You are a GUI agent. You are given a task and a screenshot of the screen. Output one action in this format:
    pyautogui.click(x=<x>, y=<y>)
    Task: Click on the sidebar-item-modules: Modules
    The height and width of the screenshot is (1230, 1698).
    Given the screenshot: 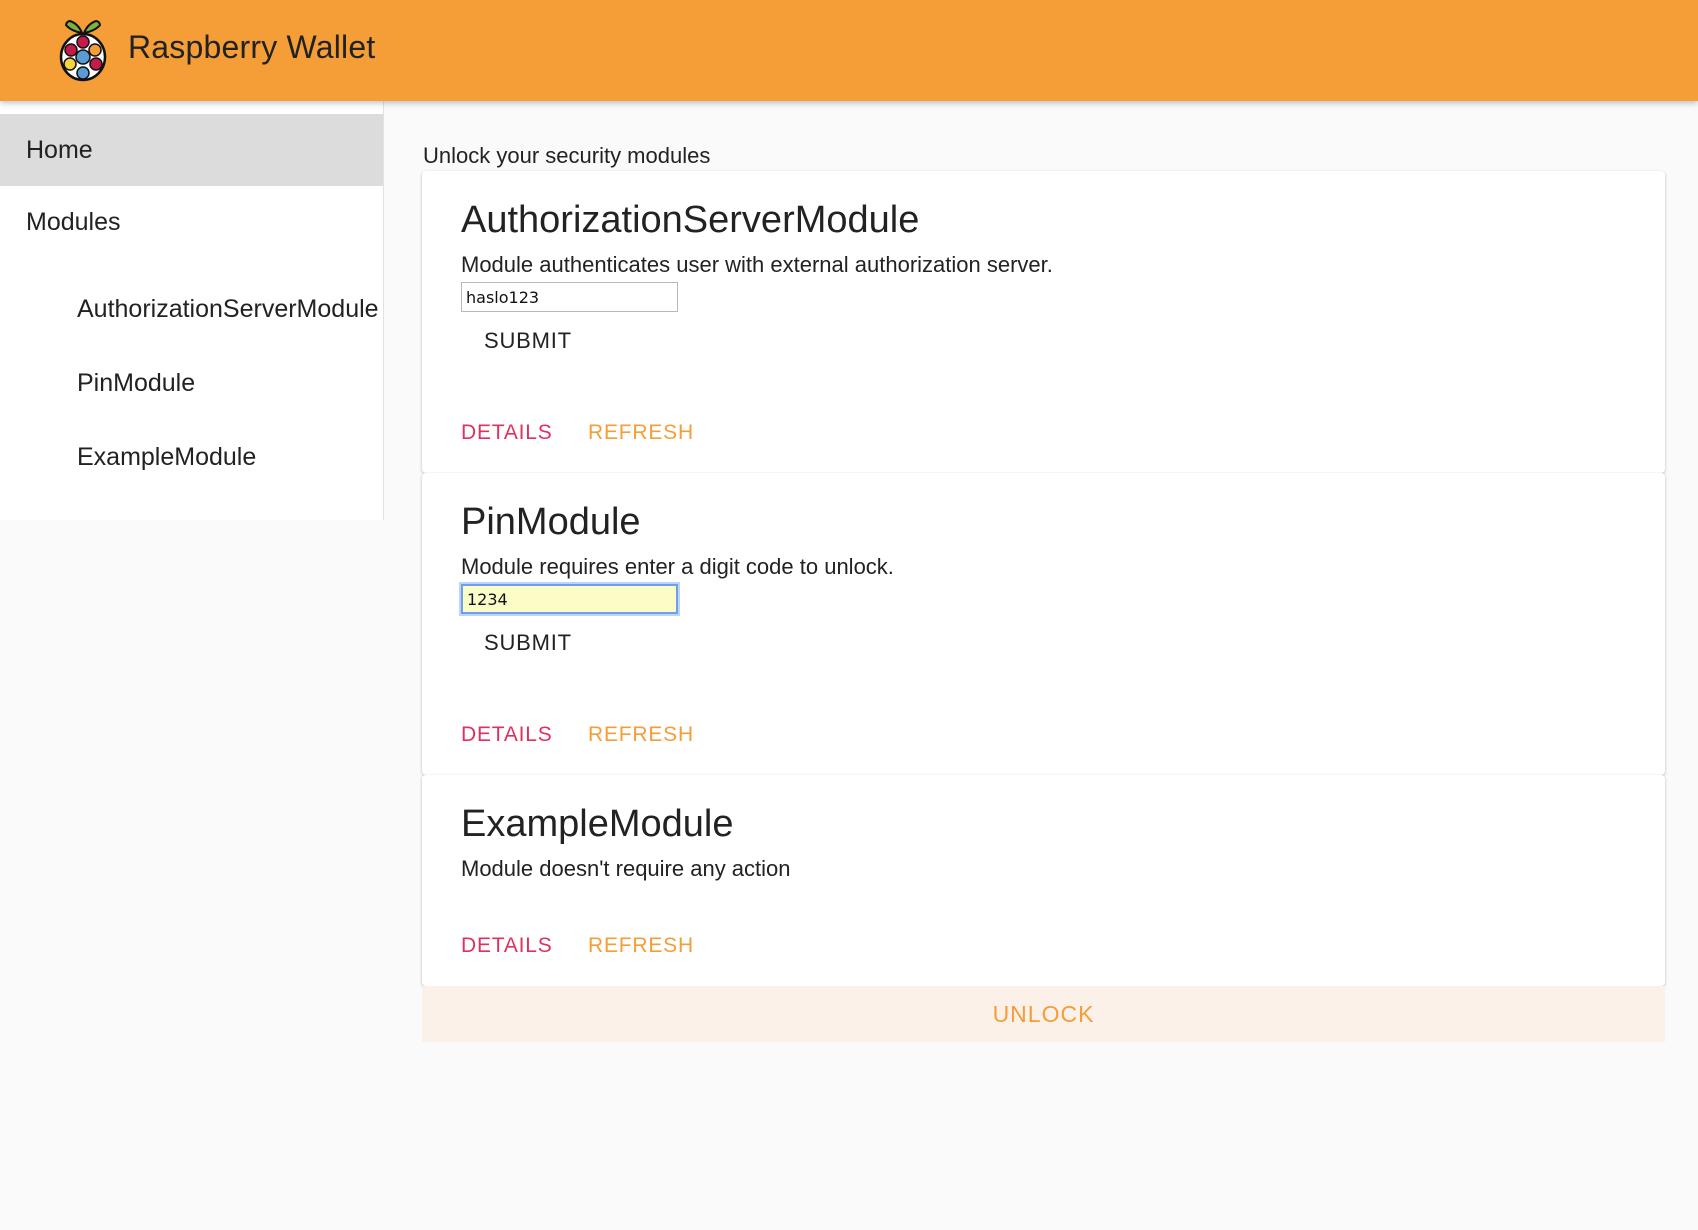 What is the action you would take?
    pyautogui.click(x=191, y=222)
    